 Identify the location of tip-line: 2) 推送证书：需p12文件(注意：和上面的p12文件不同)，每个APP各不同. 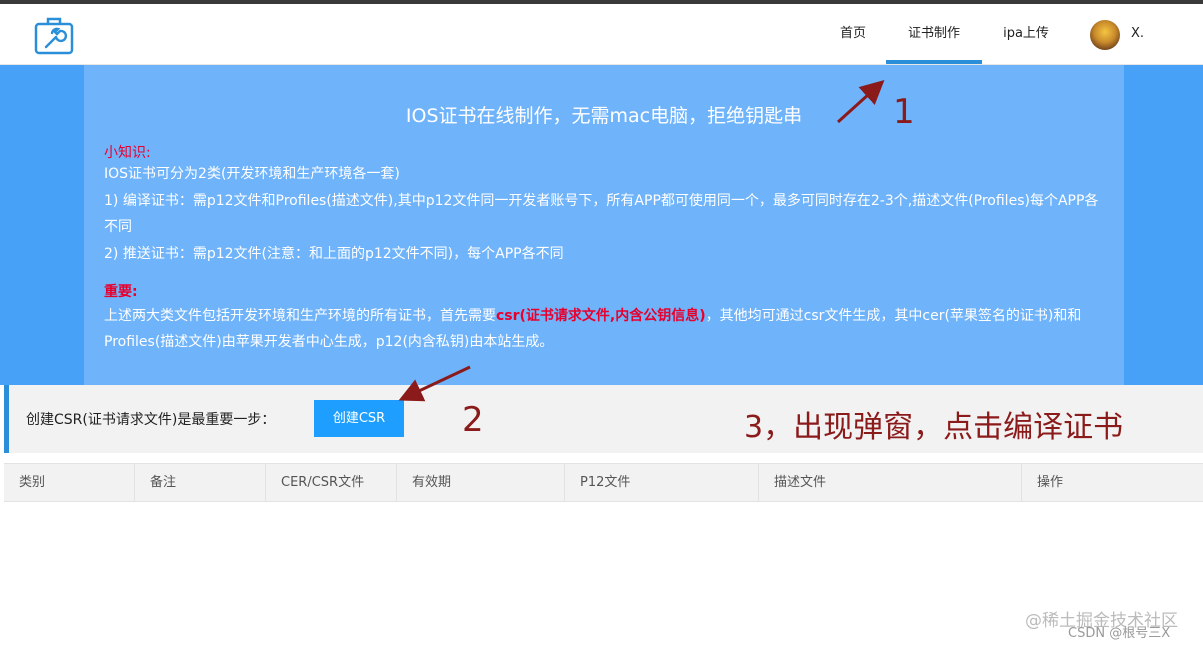
(334, 254).